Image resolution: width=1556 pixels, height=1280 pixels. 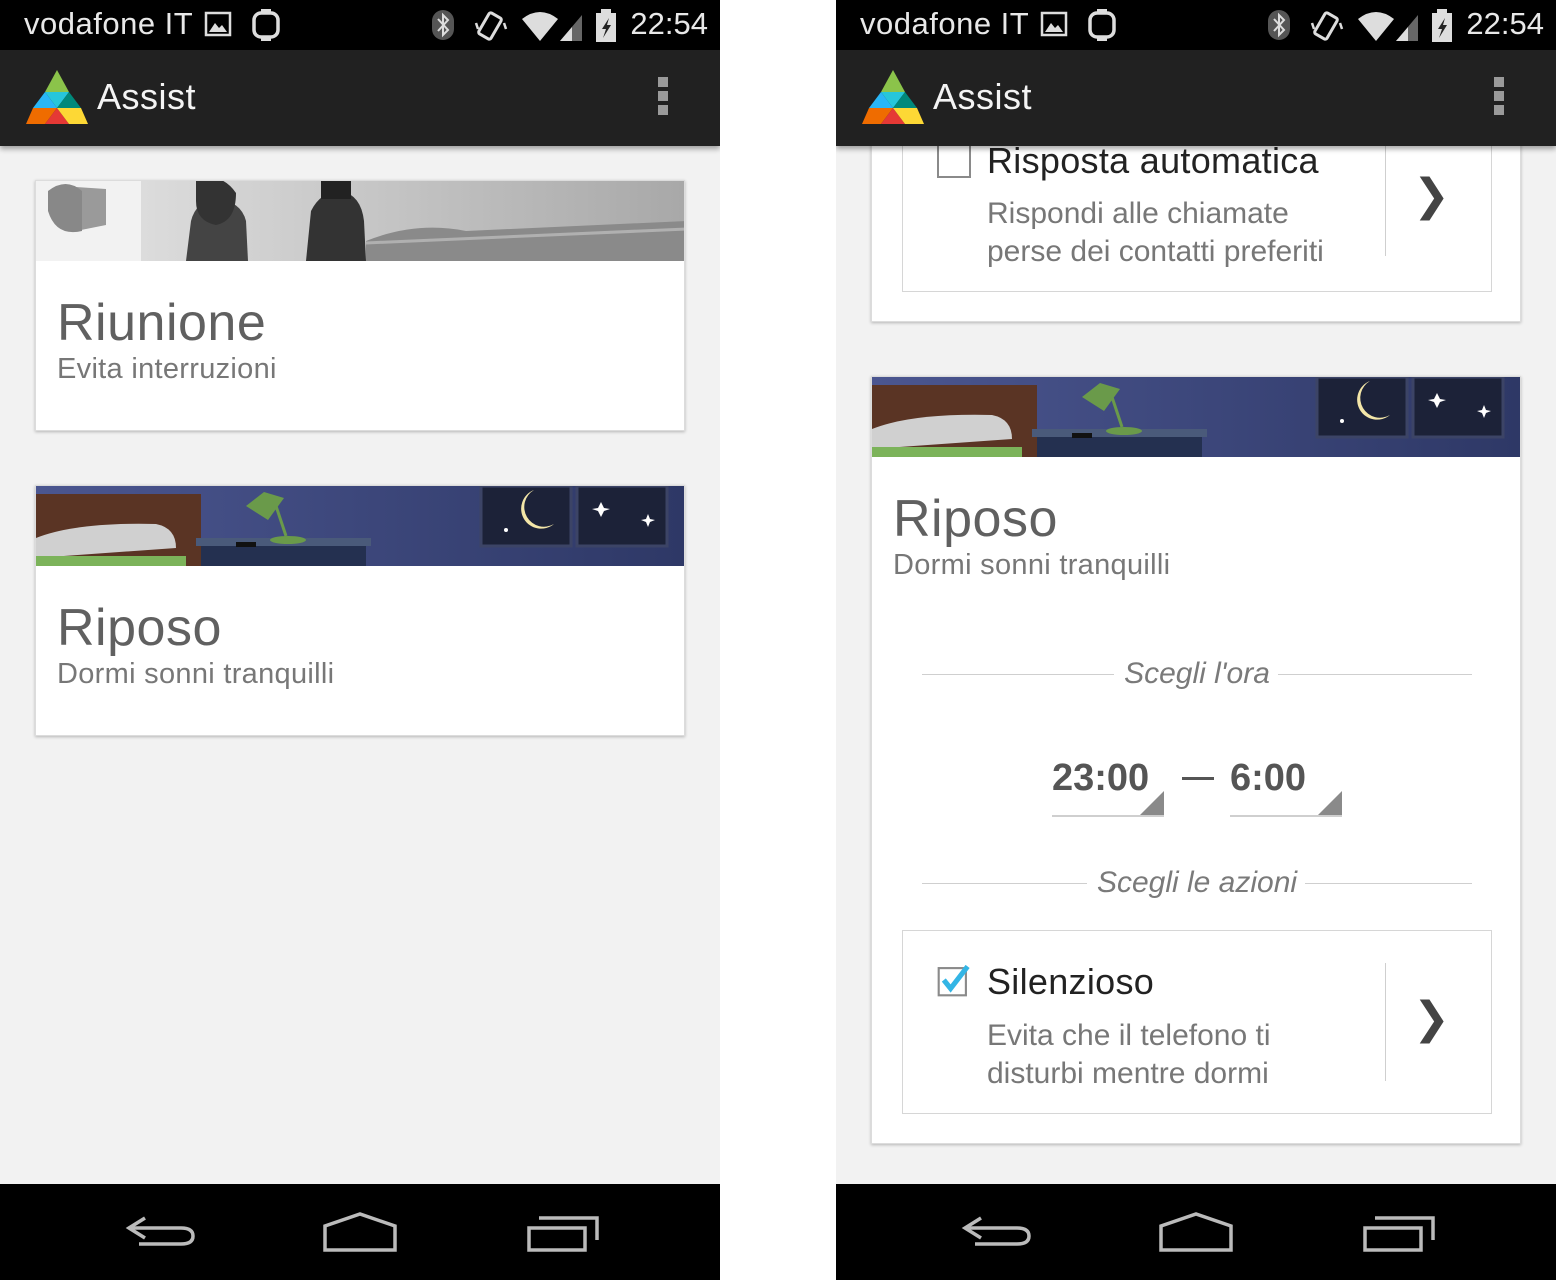 What do you see at coordinates (1268, 778) in the screenshot?
I see `end-time-value: 6:00` at bounding box center [1268, 778].